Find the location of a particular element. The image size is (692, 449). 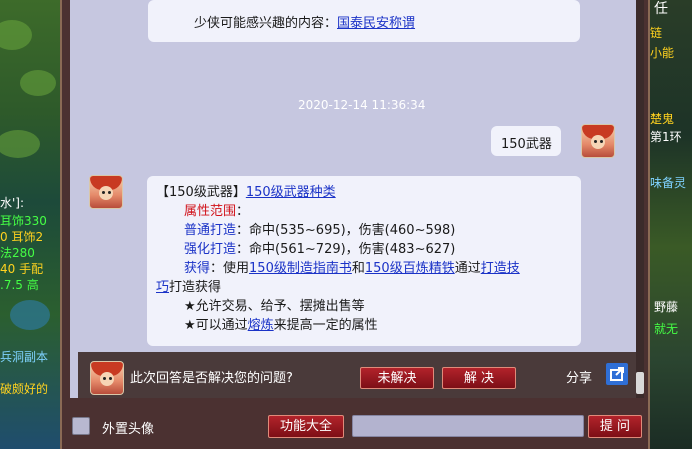

trade-note: ★允许交易、给予、摆摊出售等 is located at coordinates (274, 306).